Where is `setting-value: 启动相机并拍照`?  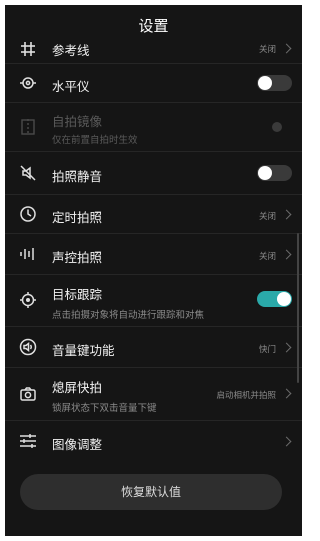
setting-value: 启动相机并拍照 is located at coordinates (246, 396).